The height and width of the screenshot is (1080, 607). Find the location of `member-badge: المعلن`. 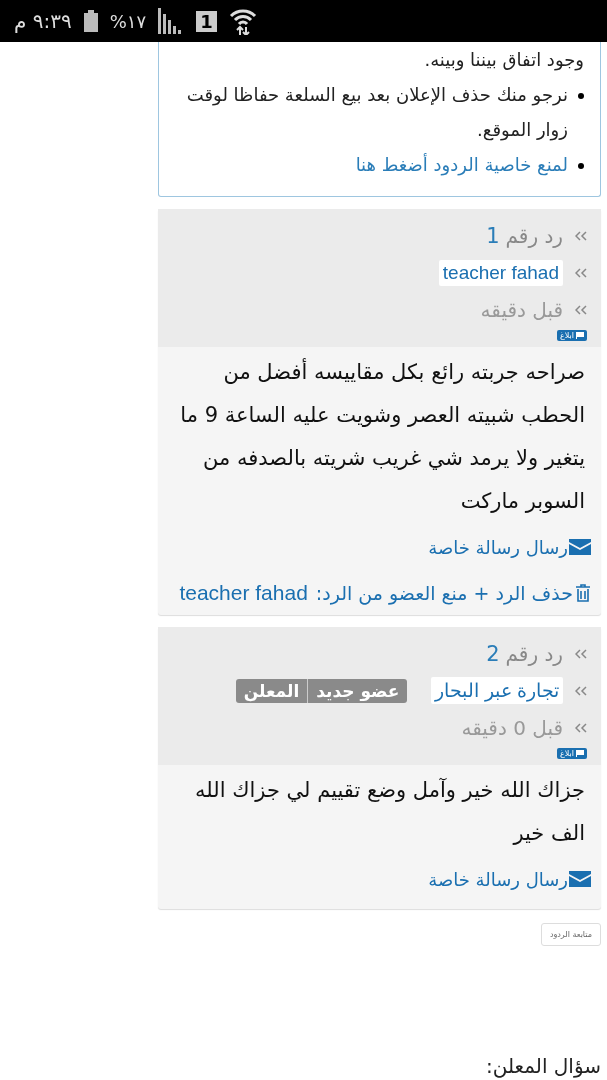

member-badge: المعلن is located at coordinates (271, 690).